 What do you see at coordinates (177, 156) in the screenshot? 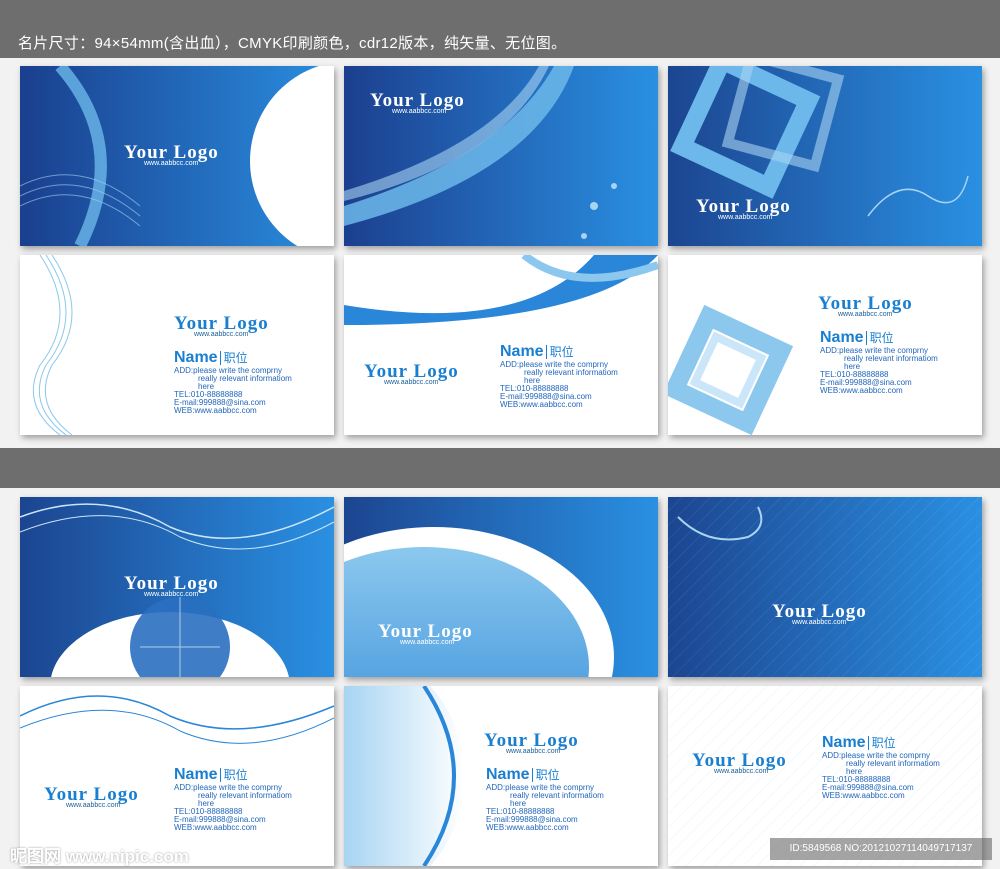
I see `card-1-front: Your Logo www.aabbcc.com` at bounding box center [177, 156].